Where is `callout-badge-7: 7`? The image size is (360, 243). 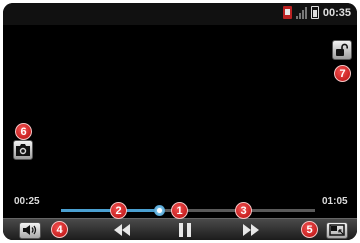
callout-badge-7: 7 is located at coordinates (342, 73).